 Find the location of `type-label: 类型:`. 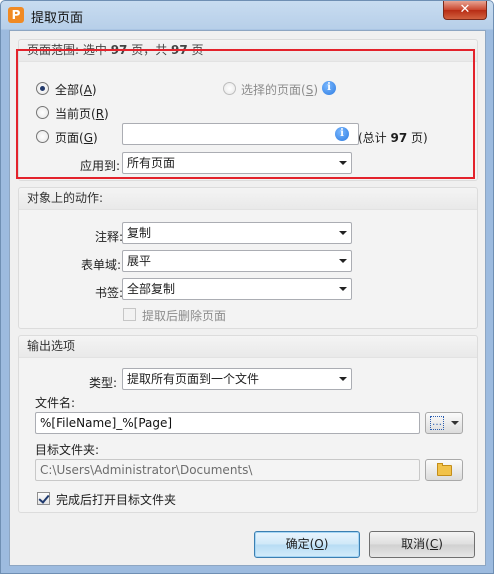

type-label: 类型: is located at coordinates (103, 383).